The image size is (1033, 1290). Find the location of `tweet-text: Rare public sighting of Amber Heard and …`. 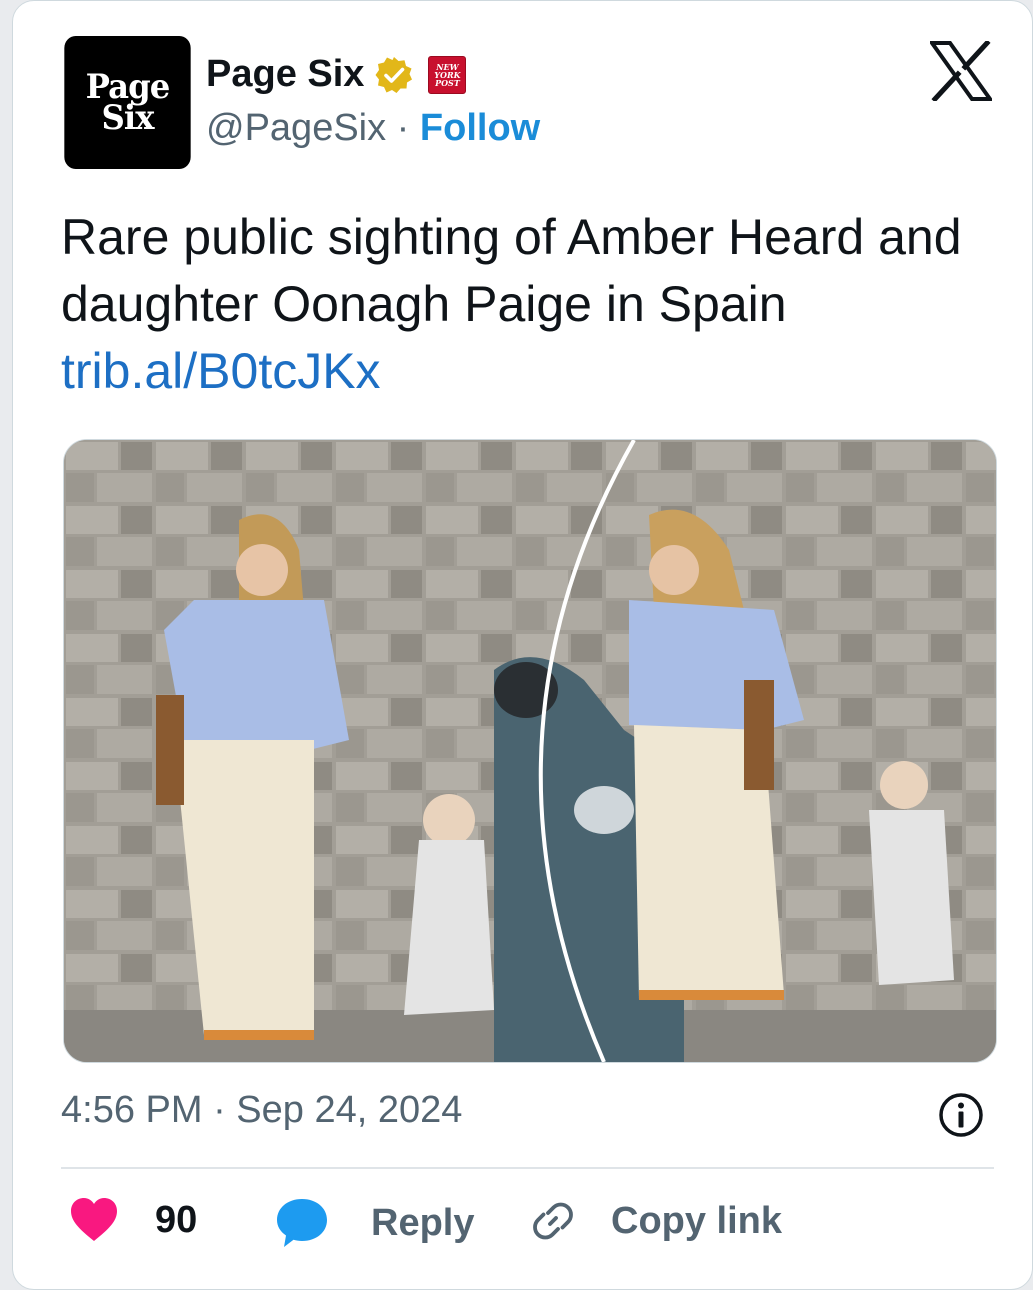

tweet-text: Rare public sighting of Amber Heard and … is located at coordinates (521, 304).